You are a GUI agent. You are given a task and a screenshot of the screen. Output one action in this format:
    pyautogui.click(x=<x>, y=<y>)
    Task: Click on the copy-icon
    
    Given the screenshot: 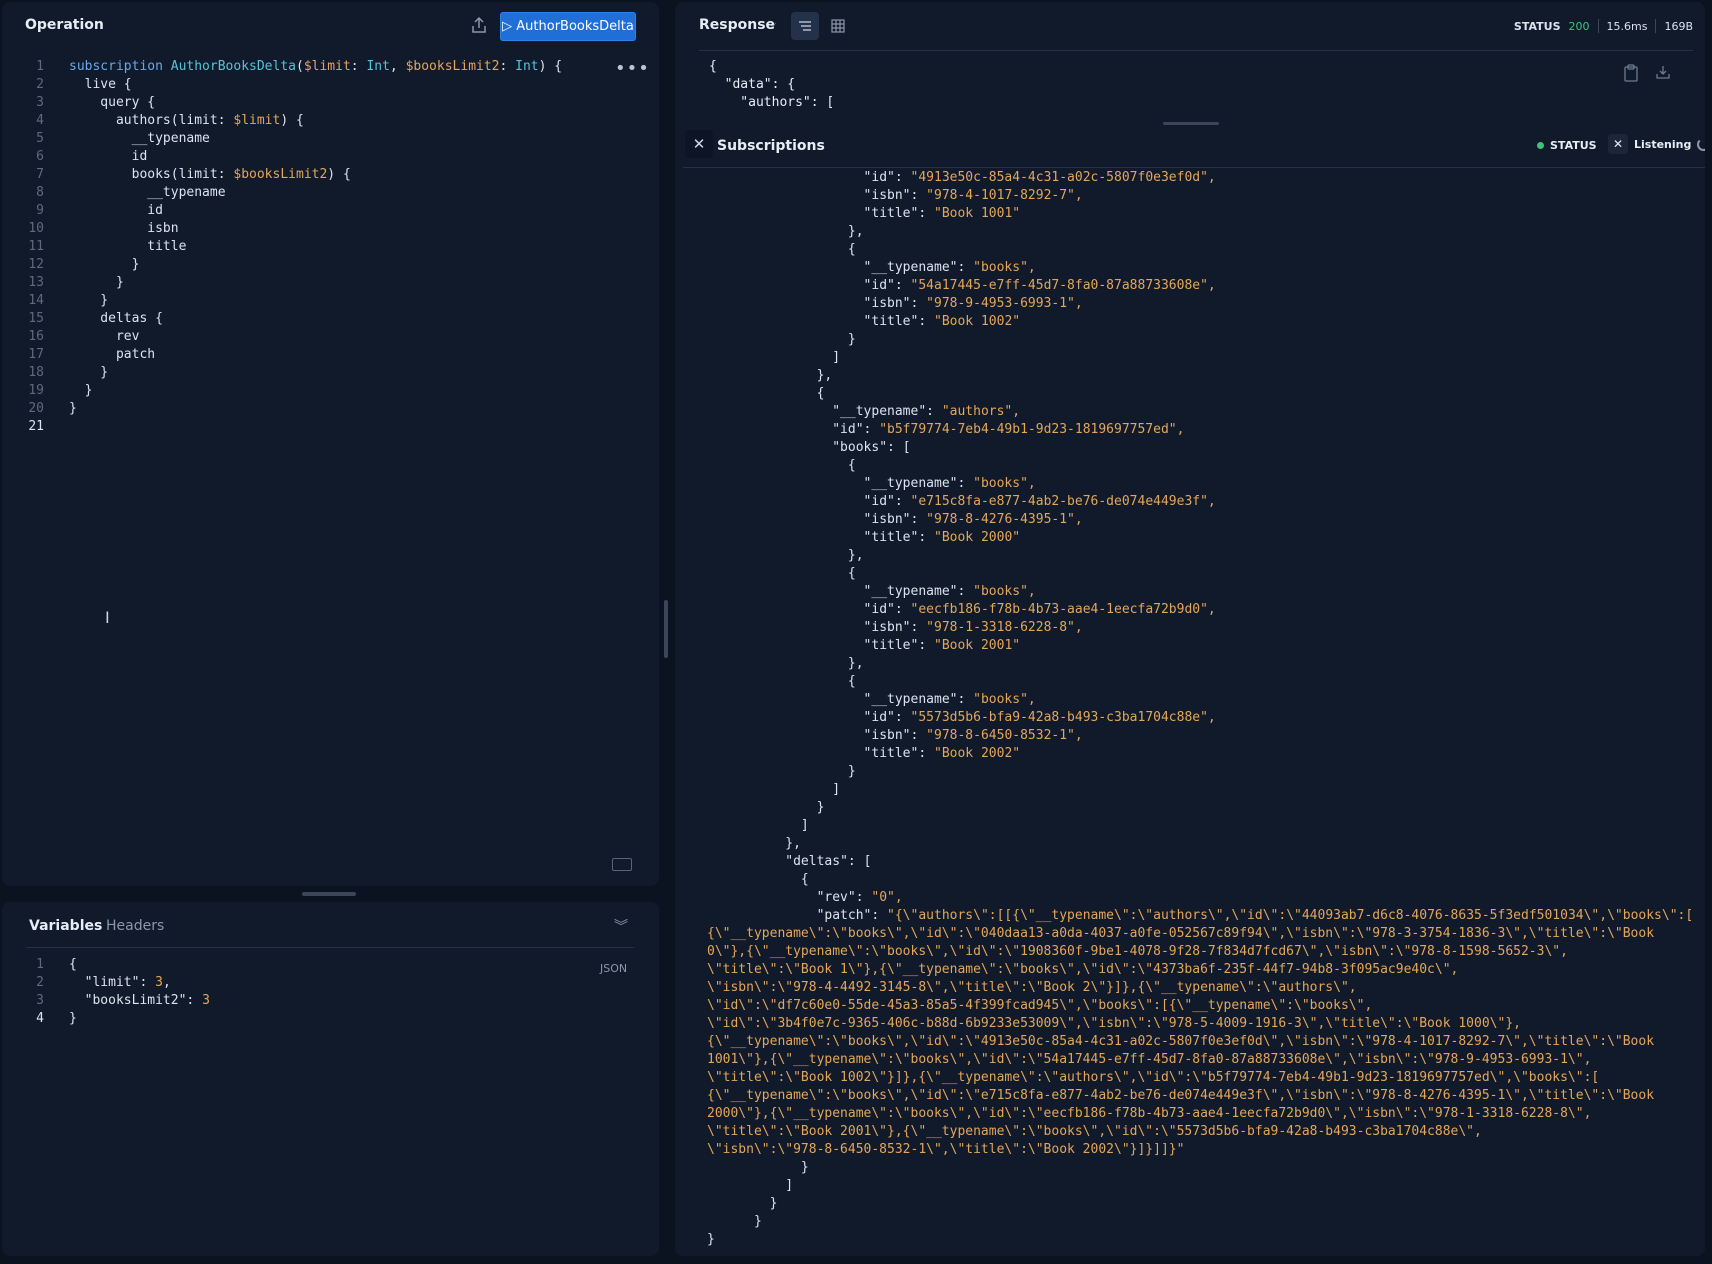 What is the action you would take?
    pyautogui.click(x=1631, y=73)
    